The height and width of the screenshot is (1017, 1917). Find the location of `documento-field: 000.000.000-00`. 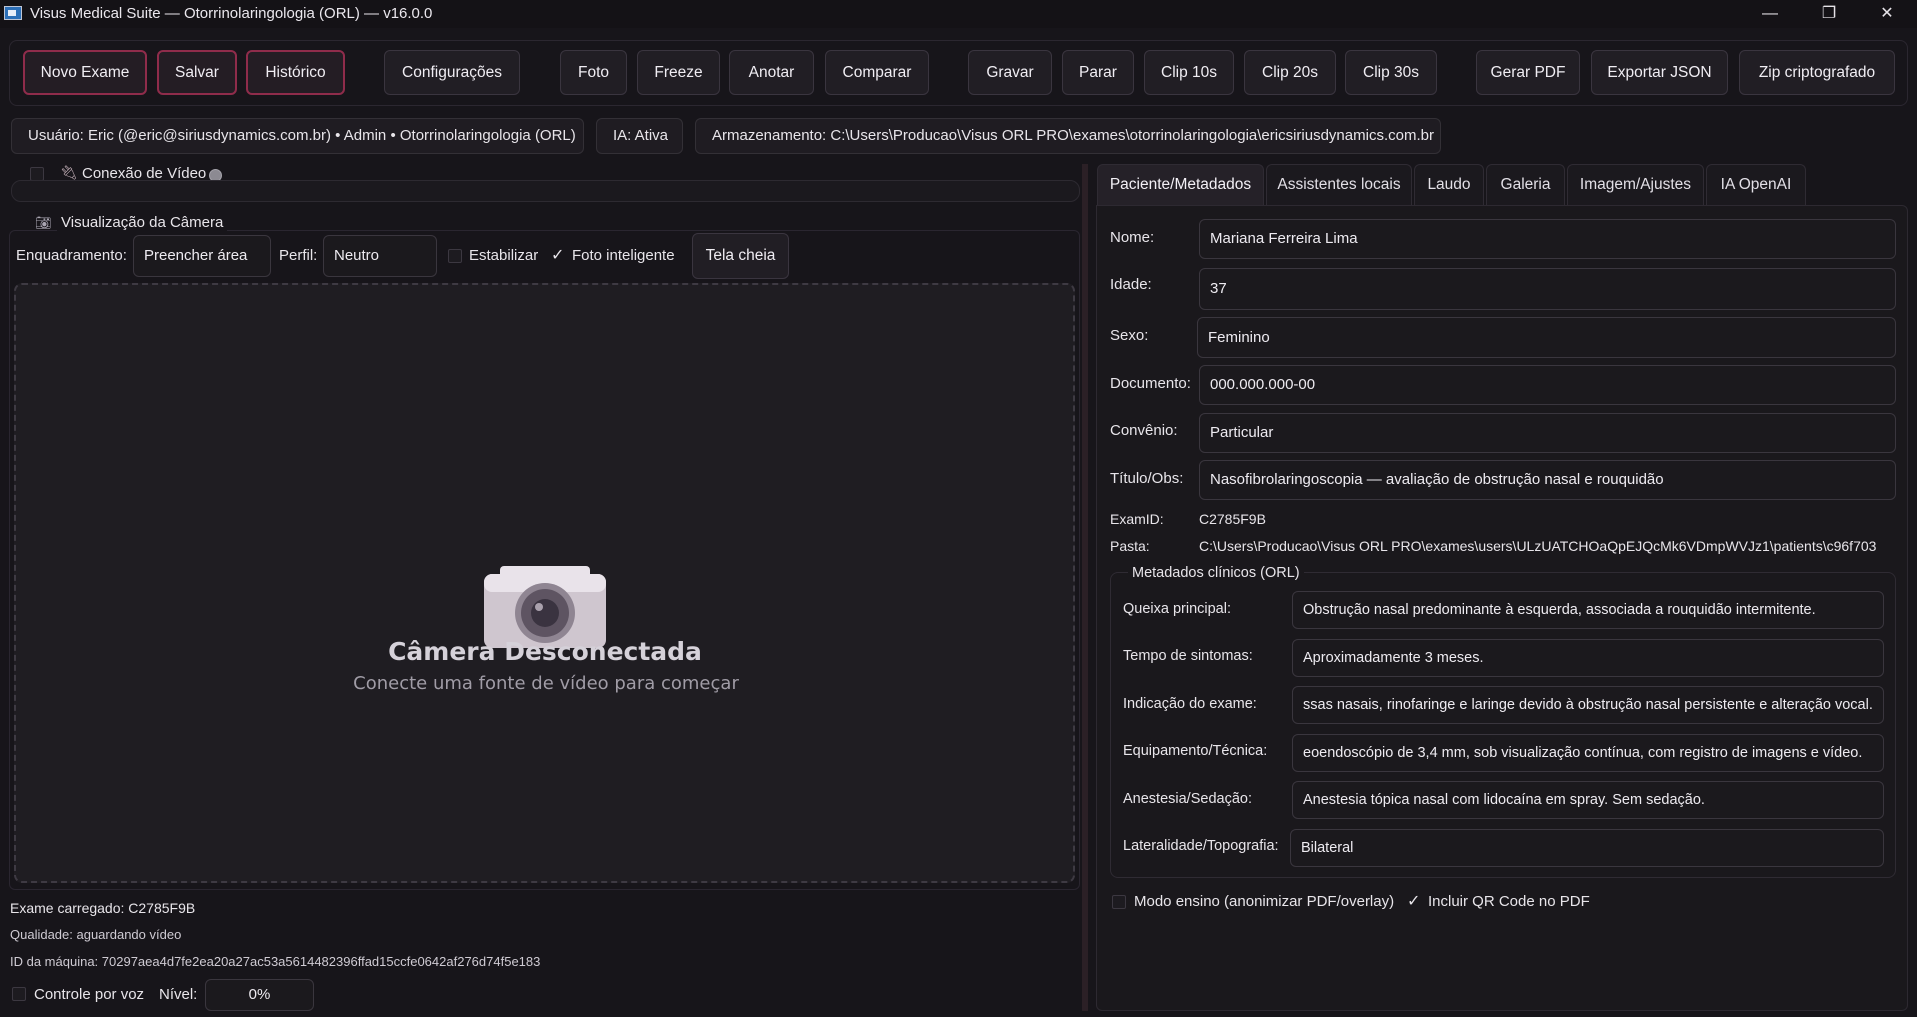

documento-field: 000.000.000-00 is located at coordinates (1547, 385).